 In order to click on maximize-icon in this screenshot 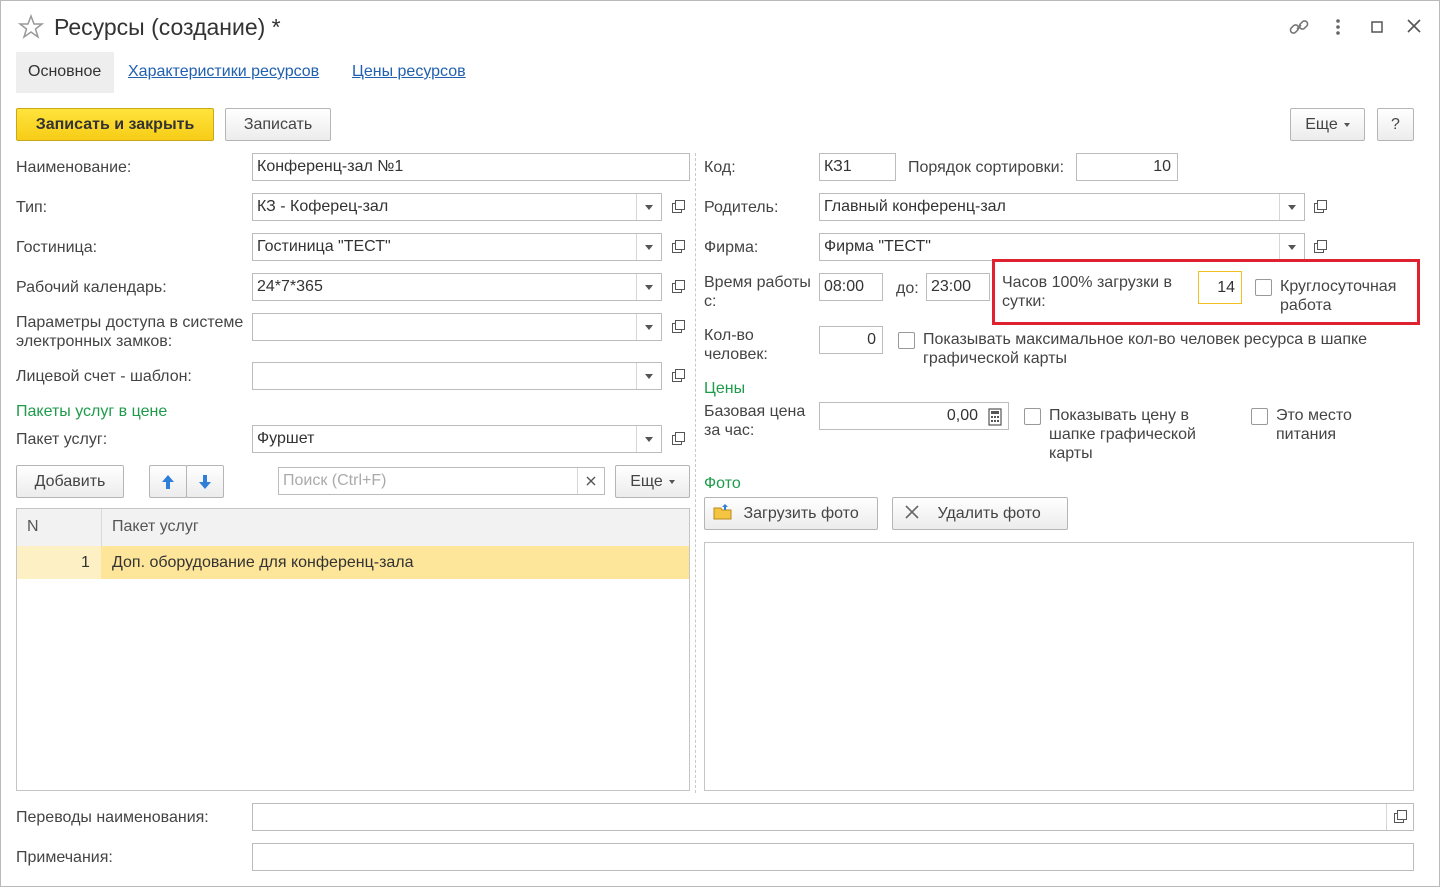, I will do `click(1377, 27)`.